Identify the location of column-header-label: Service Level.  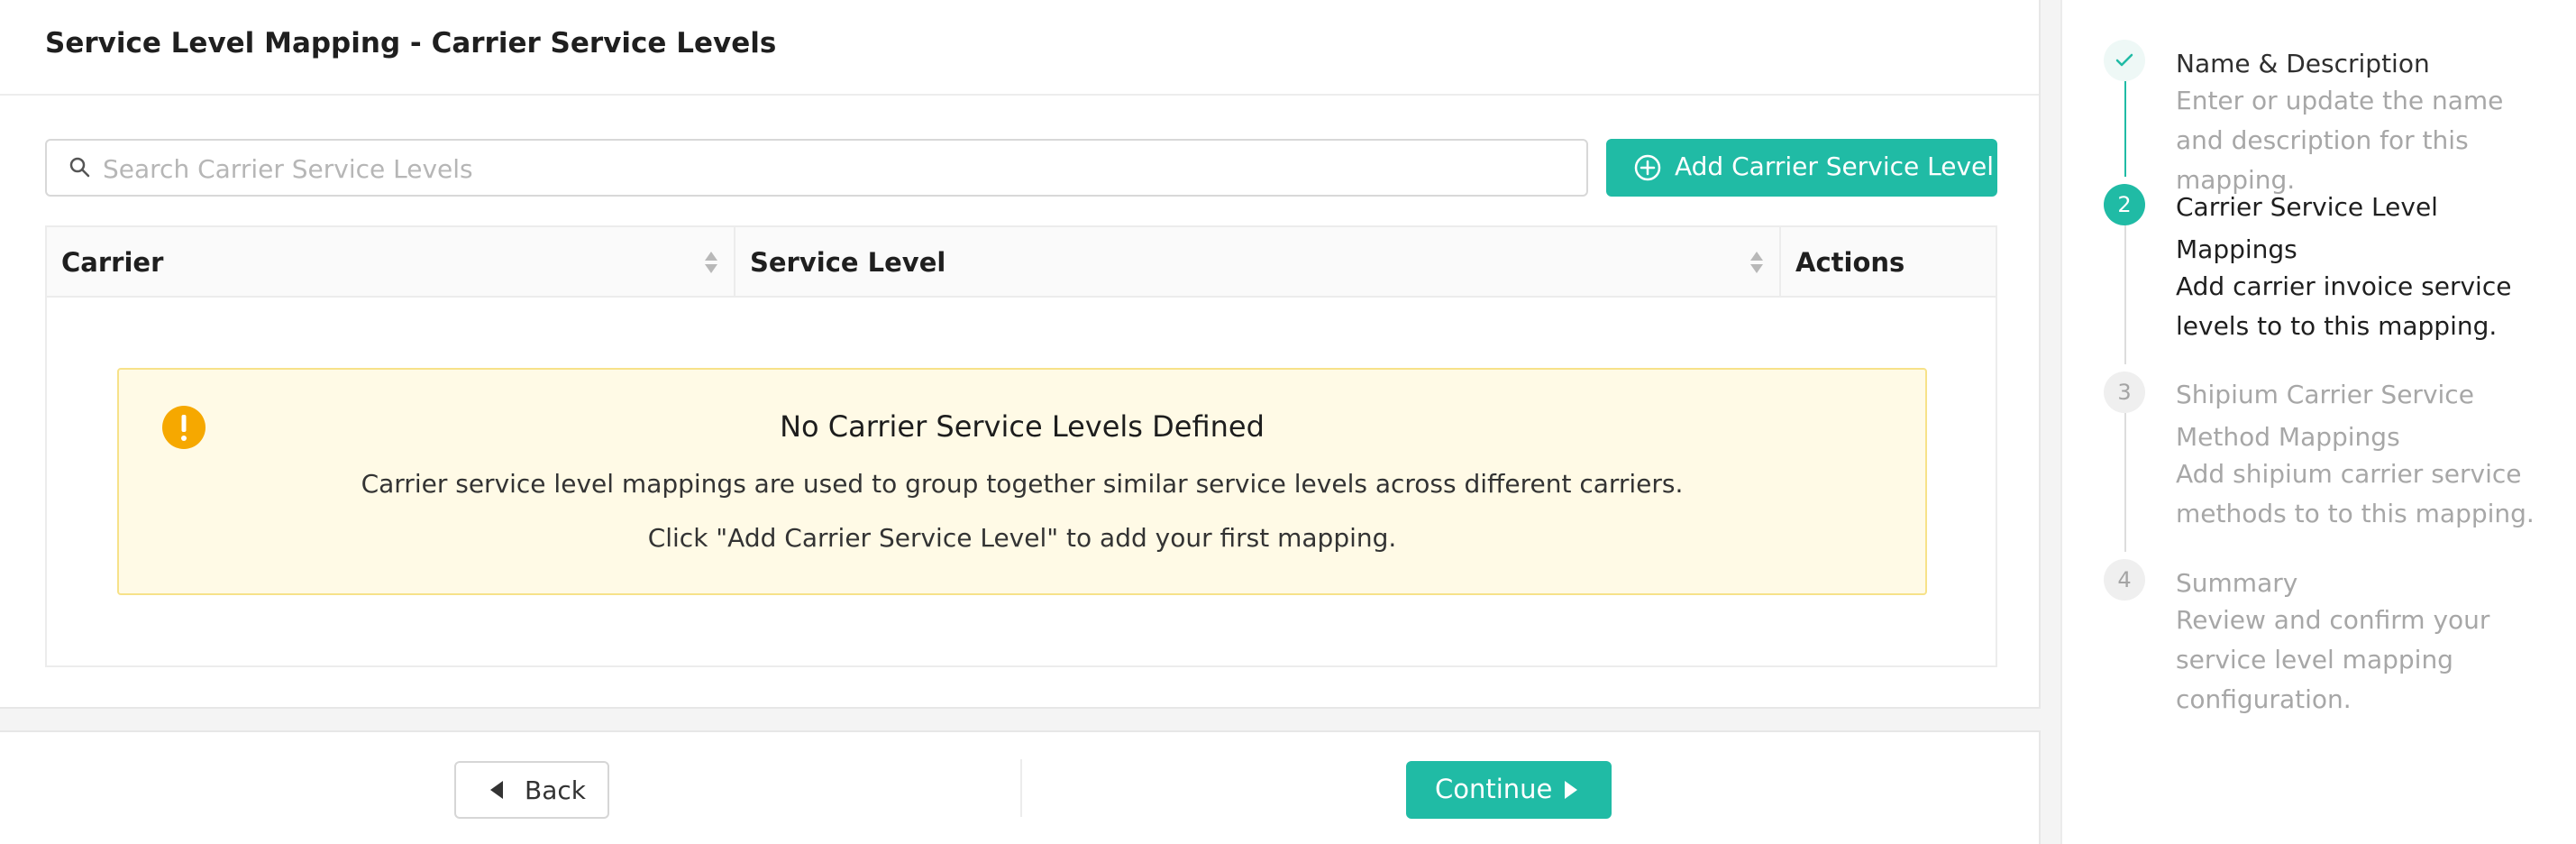
(848, 262).